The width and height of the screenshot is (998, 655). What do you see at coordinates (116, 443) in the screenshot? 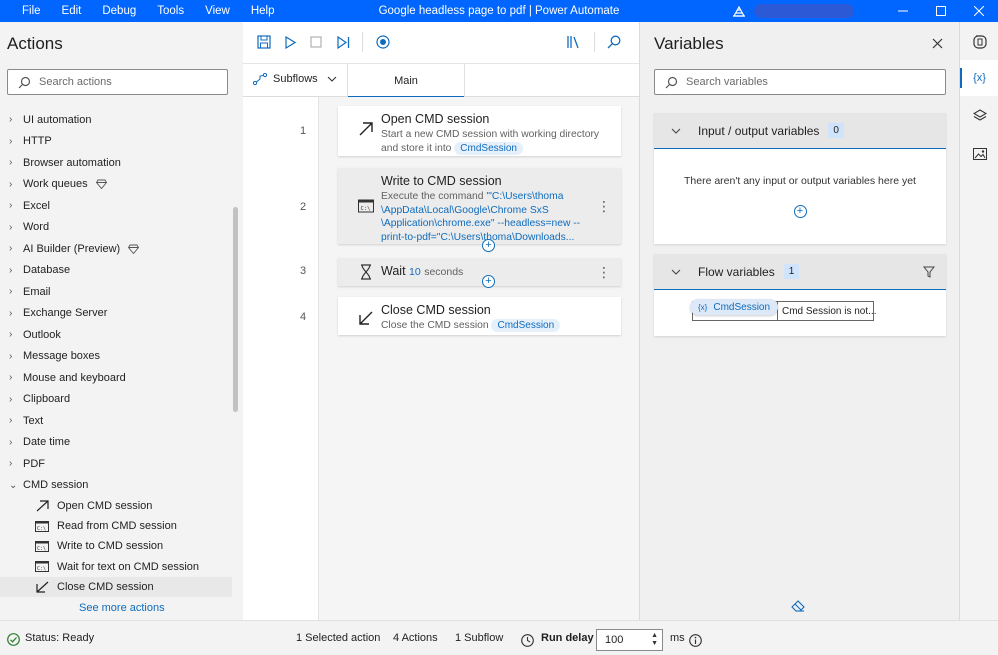
I see `category-date-time: › Date time` at bounding box center [116, 443].